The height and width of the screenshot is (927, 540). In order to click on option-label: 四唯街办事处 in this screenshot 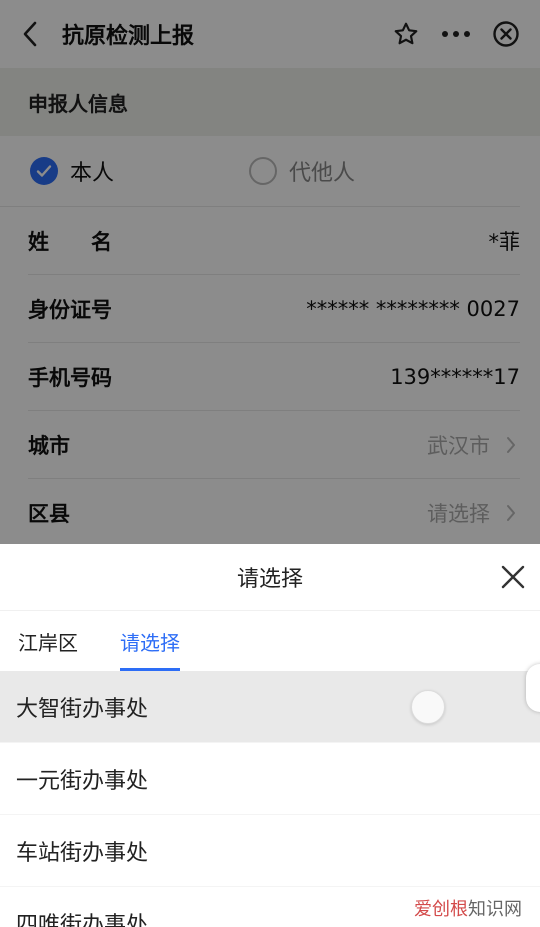, I will do `click(82, 919)`.